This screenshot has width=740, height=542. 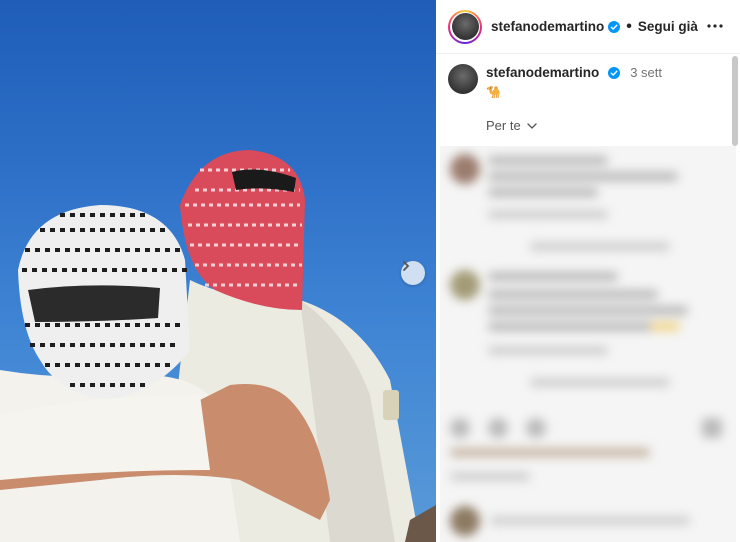 I want to click on jacket-badge, so click(x=391, y=405).